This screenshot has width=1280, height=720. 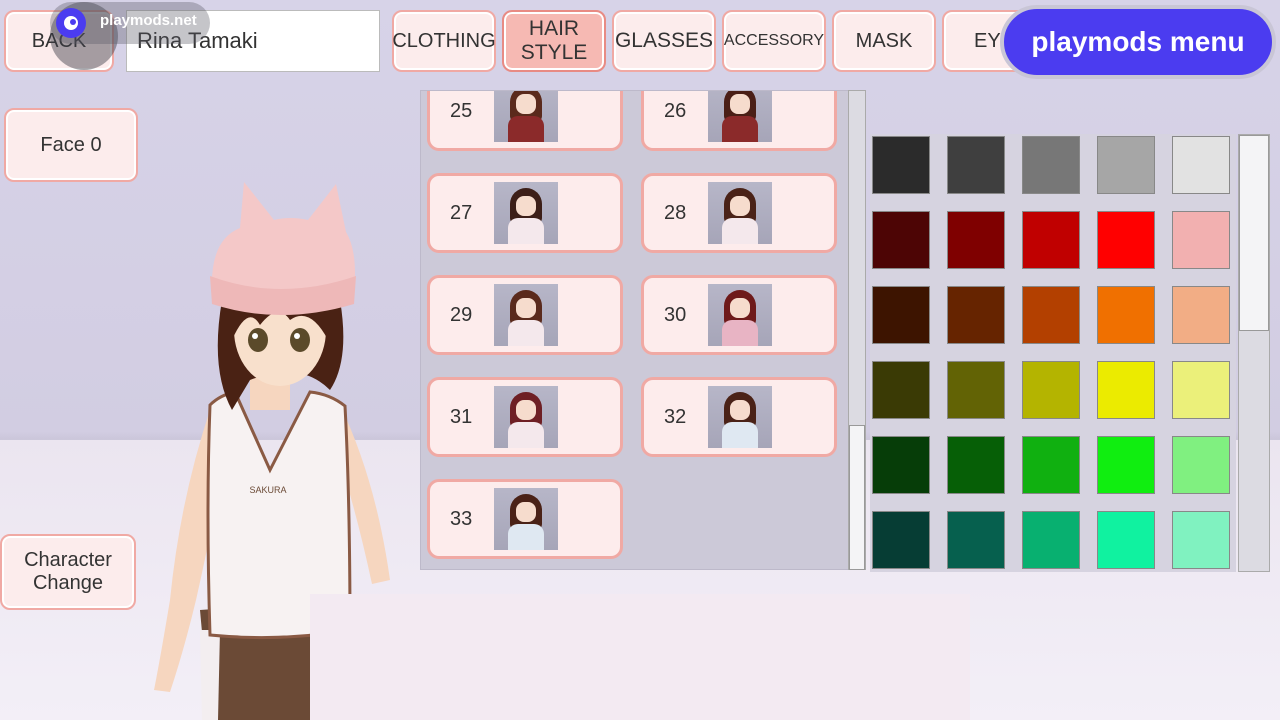 What do you see at coordinates (675, 314) in the screenshot?
I see `hair-style-number: 30` at bounding box center [675, 314].